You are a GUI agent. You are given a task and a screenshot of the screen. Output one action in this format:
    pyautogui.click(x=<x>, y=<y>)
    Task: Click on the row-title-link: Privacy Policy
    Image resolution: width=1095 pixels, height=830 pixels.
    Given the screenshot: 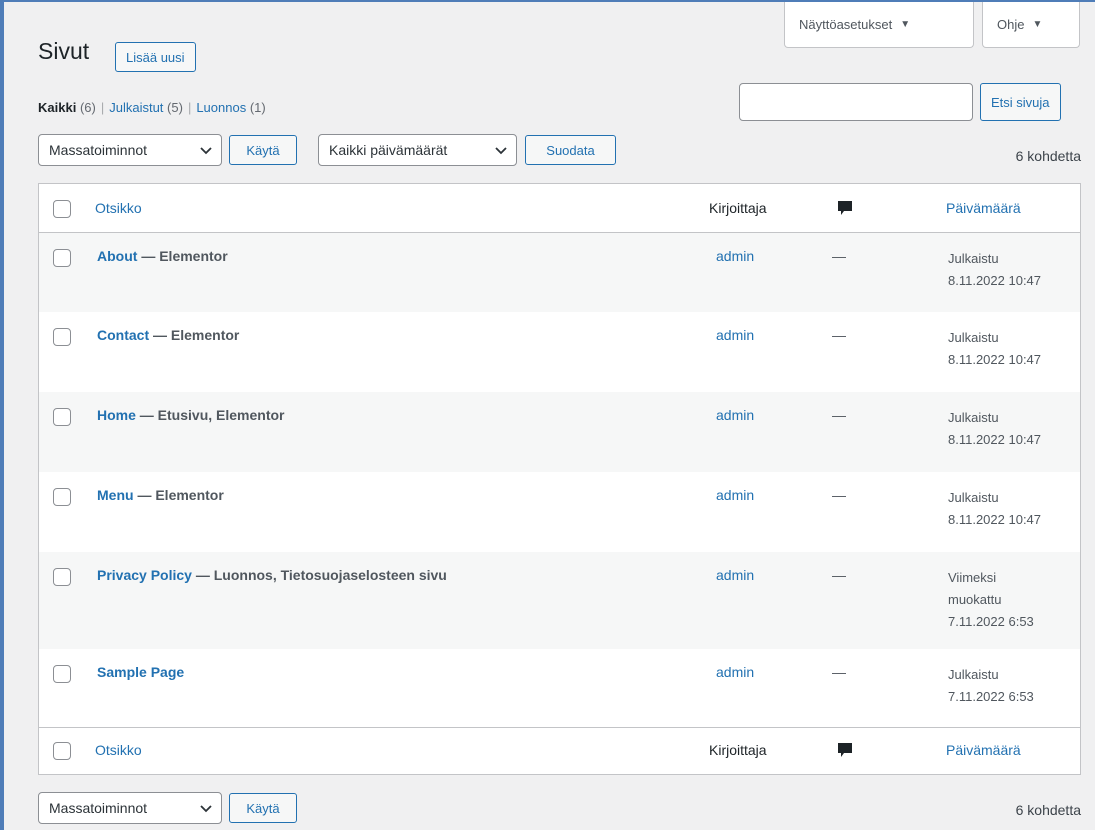 What is the action you would take?
    pyautogui.click(x=144, y=575)
    